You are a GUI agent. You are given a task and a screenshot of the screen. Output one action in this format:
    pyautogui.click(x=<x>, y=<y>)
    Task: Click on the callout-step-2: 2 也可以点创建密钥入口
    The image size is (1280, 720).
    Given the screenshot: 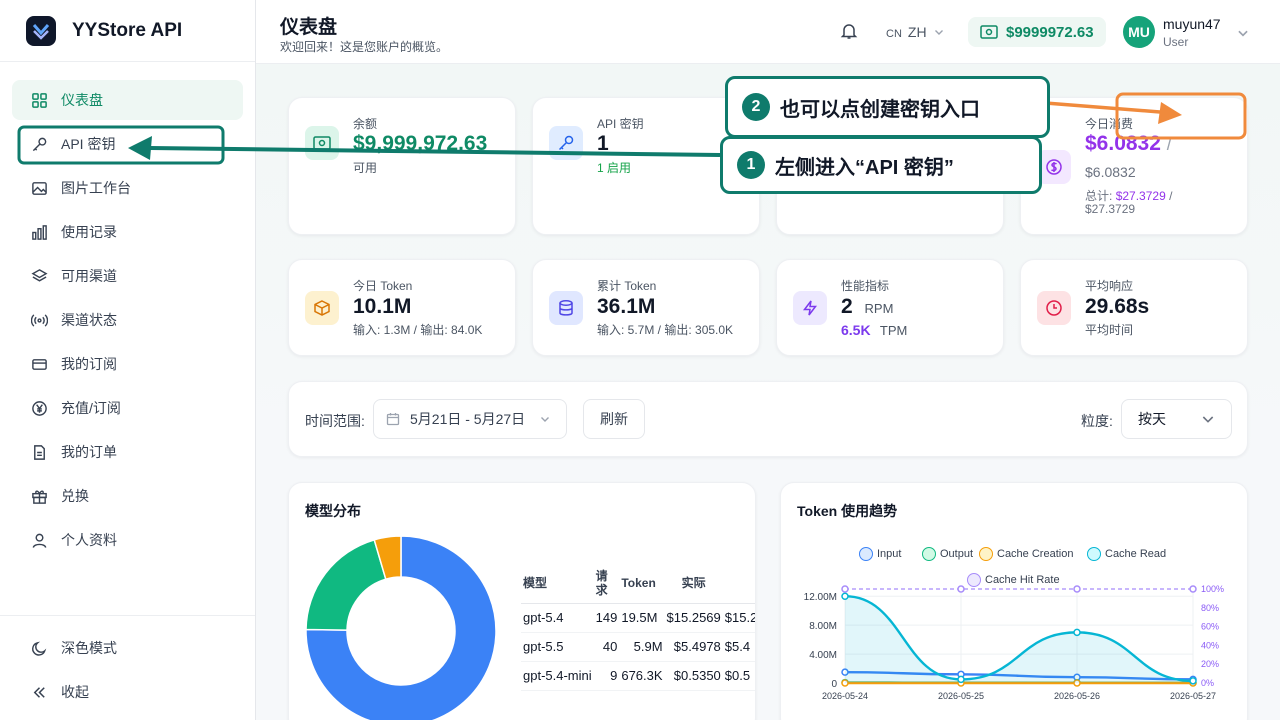 What is the action you would take?
    pyautogui.click(x=887, y=107)
    